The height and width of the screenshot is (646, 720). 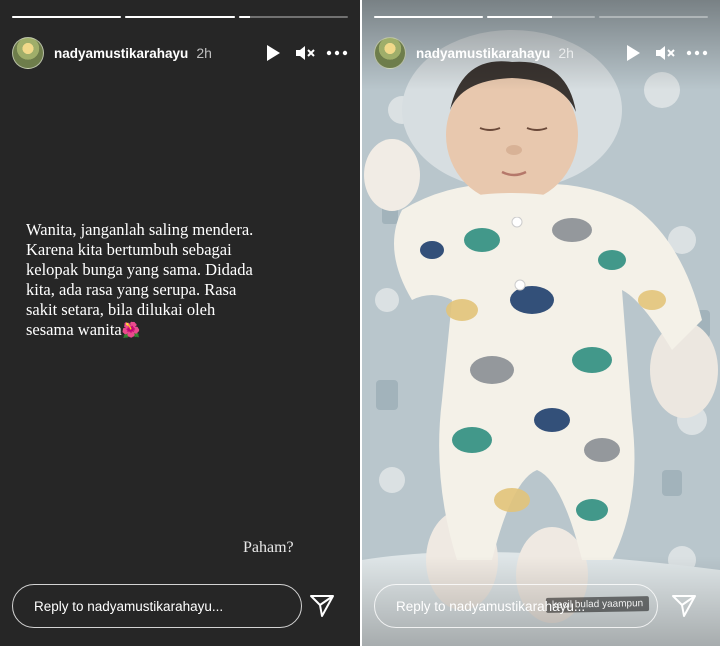 What do you see at coordinates (139, 269) in the screenshot?
I see `story-line: kelopak bunga yang sama. Didada` at bounding box center [139, 269].